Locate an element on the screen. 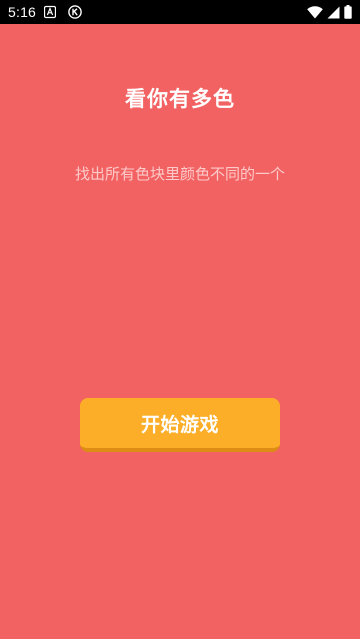  system-status-icons is located at coordinates (329, 12).